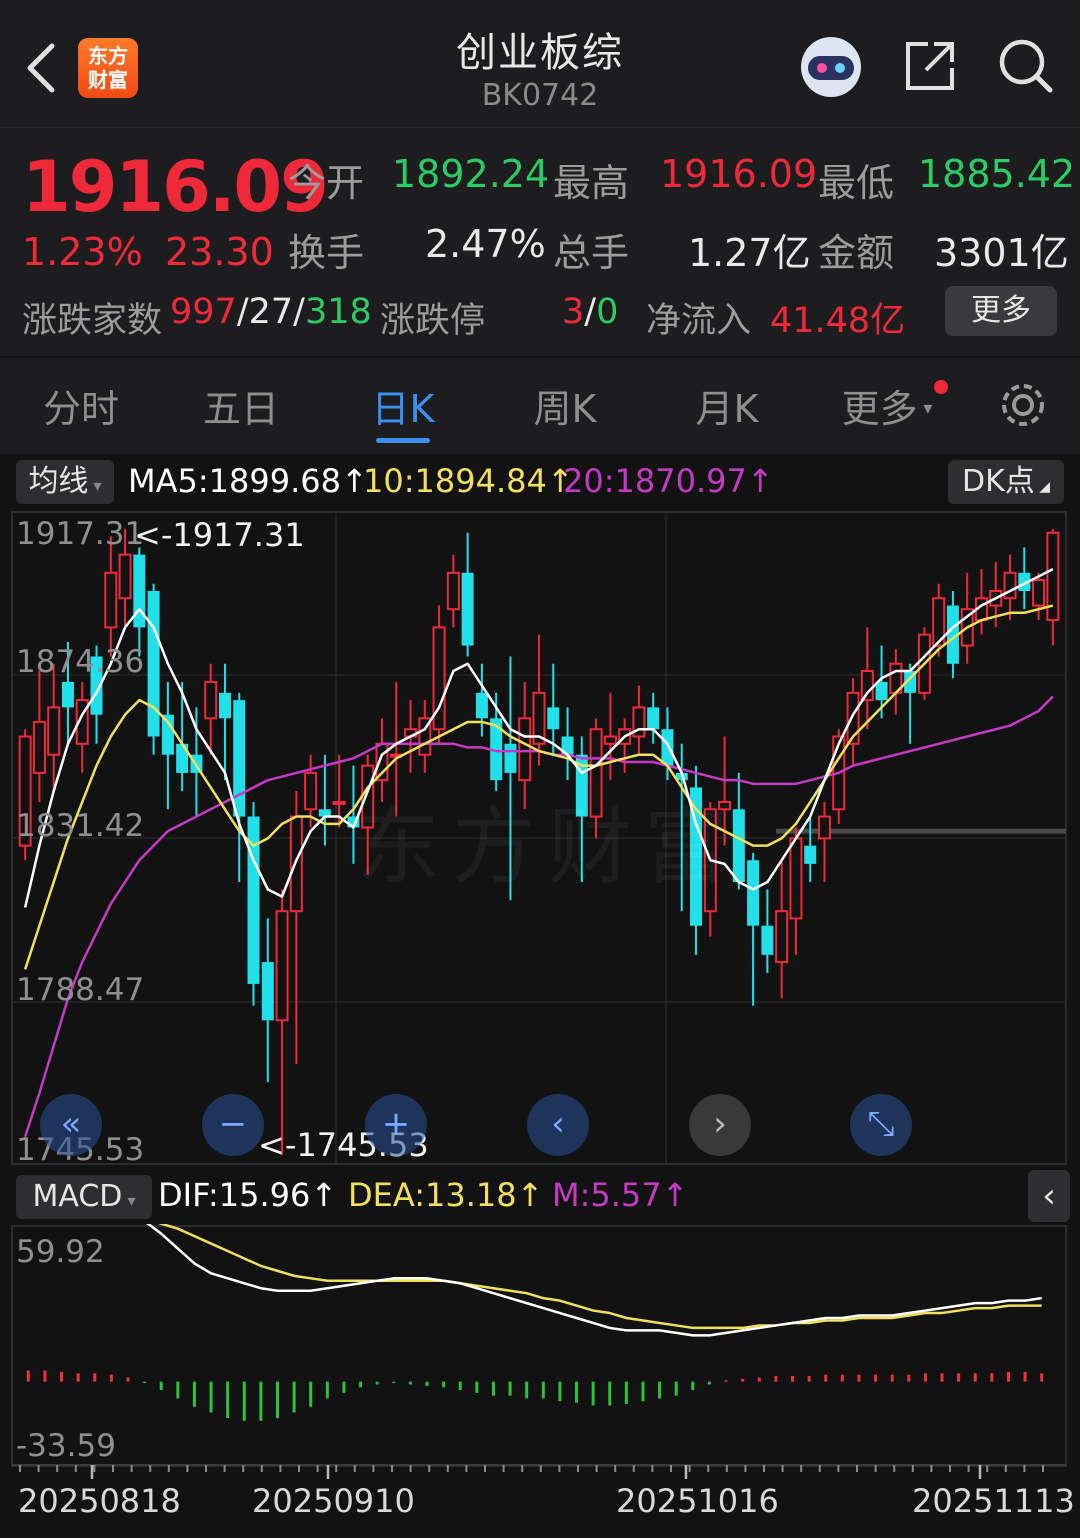 This screenshot has height=1538, width=1080. What do you see at coordinates (219, 535) in the screenshot?
I see `max-price-marker: <-1917.31` at bounding box center [219, 535].